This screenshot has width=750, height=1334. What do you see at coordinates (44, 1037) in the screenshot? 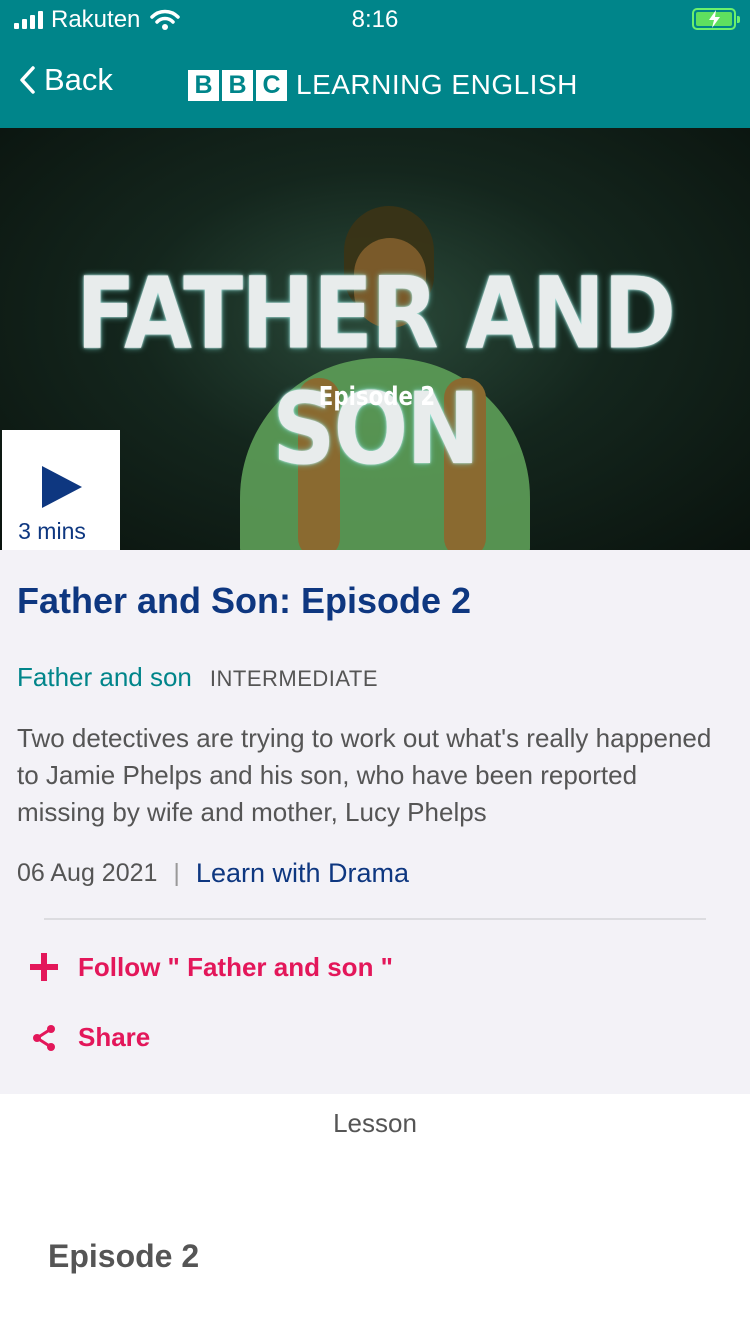
I see `share-icon` at bounding box center [44, 1037].